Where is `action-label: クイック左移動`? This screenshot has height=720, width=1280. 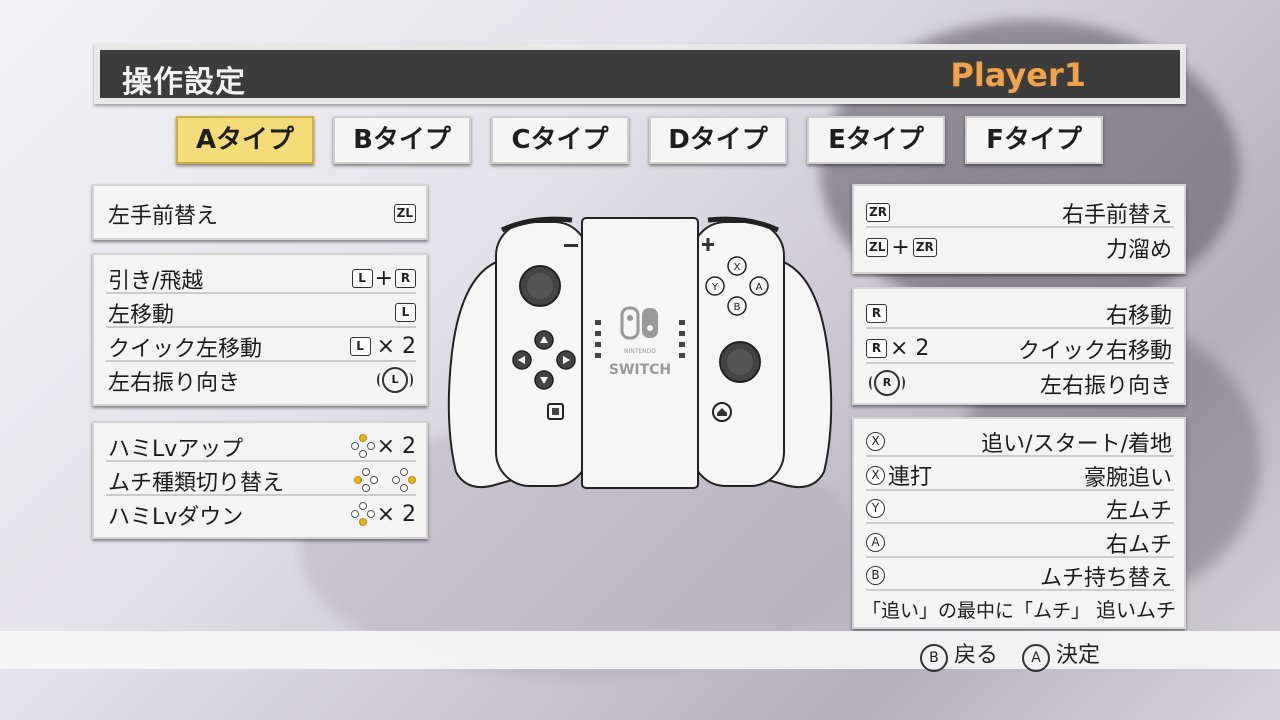 action-label: クイック左移動 is located at coordinates (185, 349).